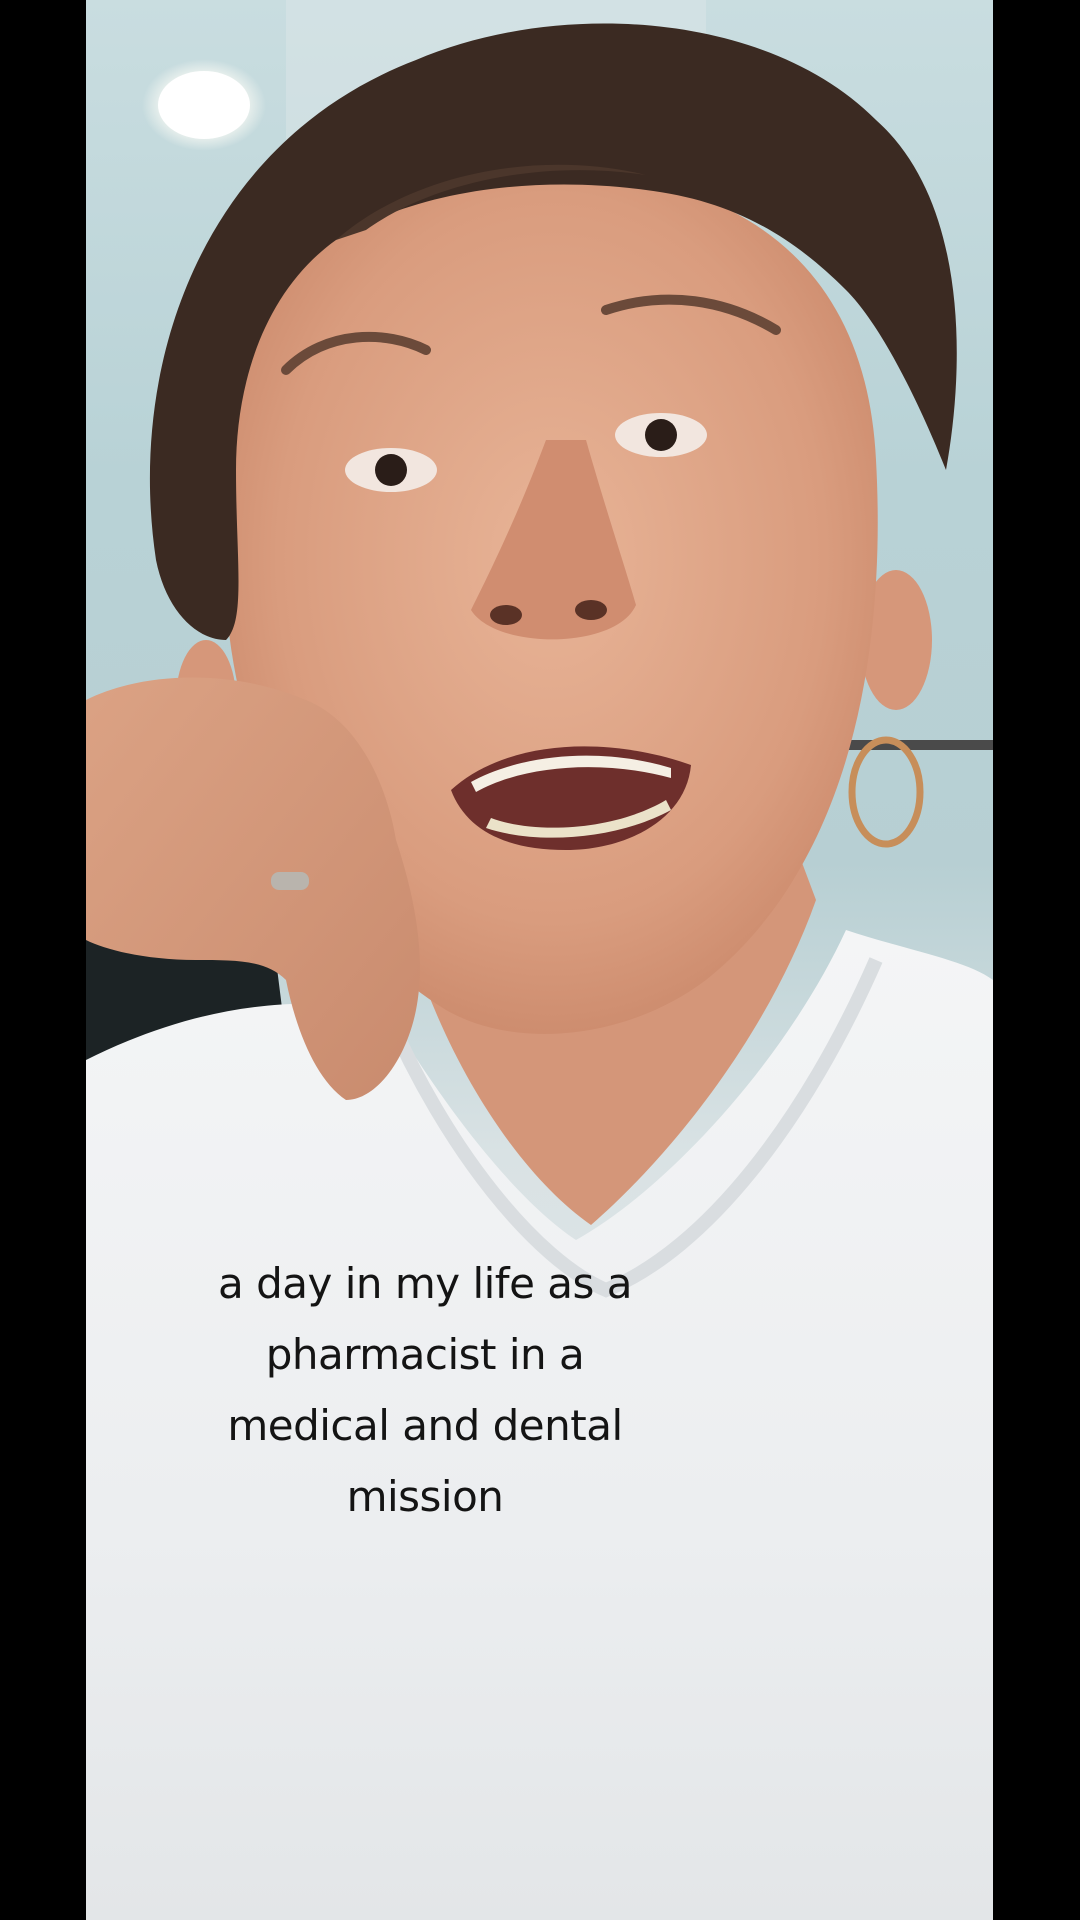 Image resolution: width=1080 pixels, height=1920 pixels. Describe the element at coordinates (591, 610) in the screenshot. I see `right-nostril` at that location.